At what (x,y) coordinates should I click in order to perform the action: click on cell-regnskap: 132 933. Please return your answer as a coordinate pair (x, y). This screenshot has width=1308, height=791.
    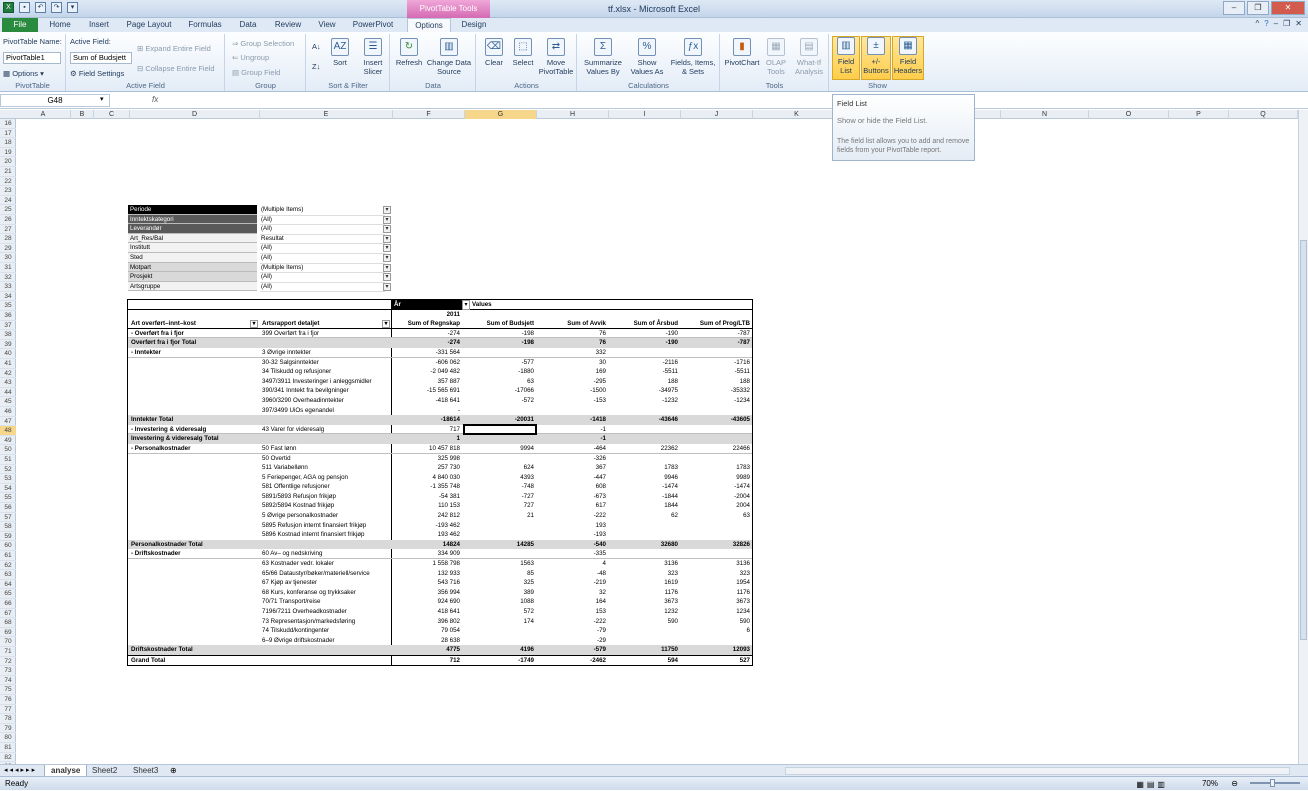
    Looking at the image, I should click on (427, 574).